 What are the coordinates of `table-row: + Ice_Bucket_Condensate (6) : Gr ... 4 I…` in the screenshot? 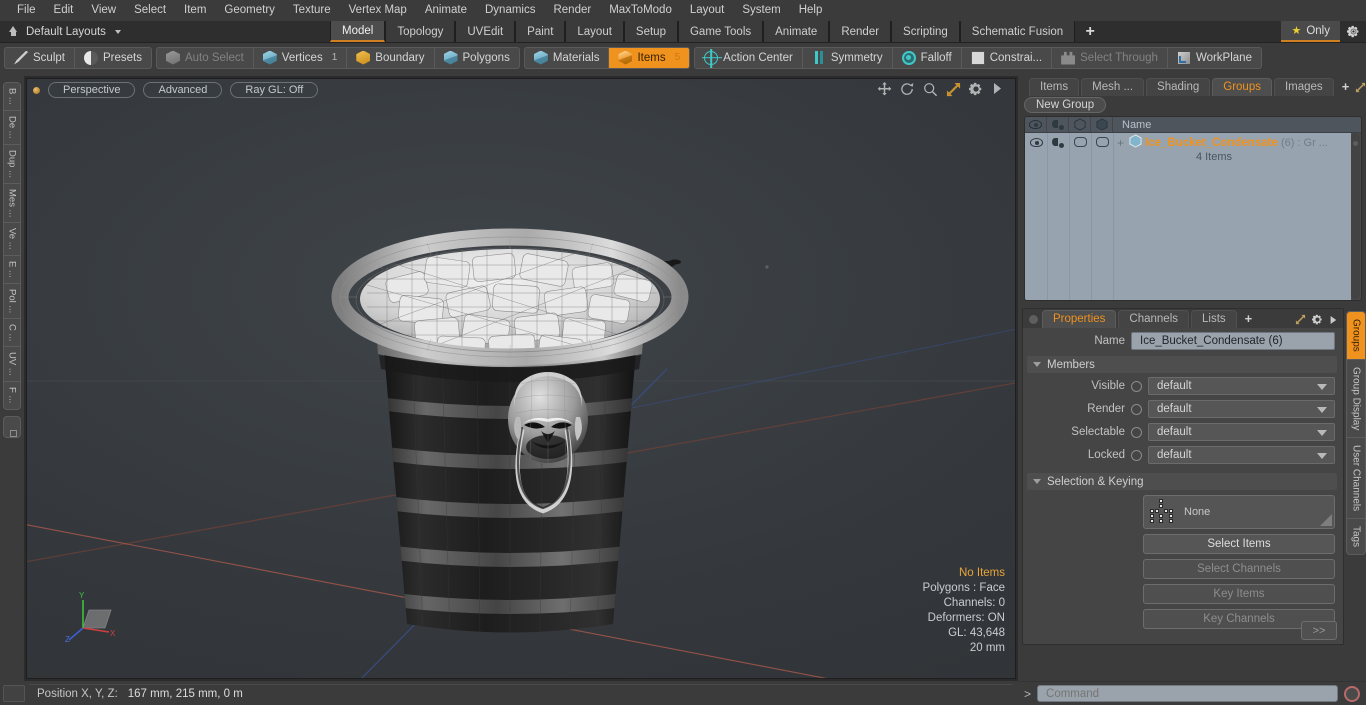 It's located at (1188, 149).